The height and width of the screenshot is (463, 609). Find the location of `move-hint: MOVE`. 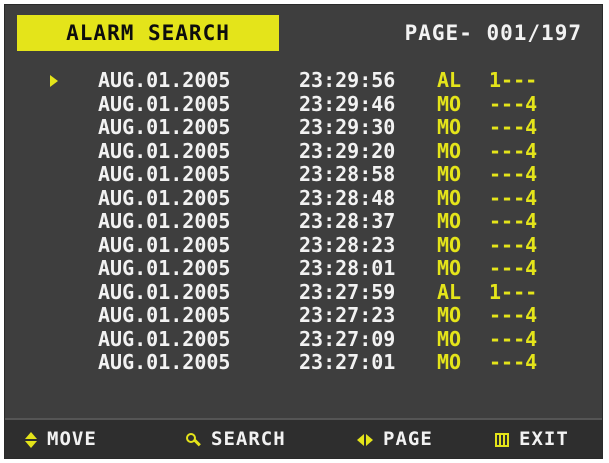

move-hint: MOVE is located at coordinates (61, 439).